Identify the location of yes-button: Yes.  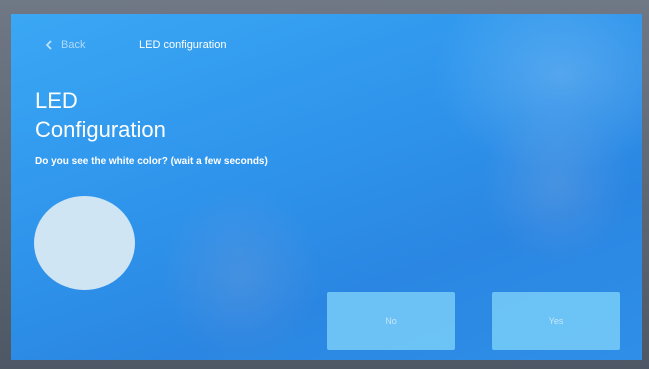
(556, 321).